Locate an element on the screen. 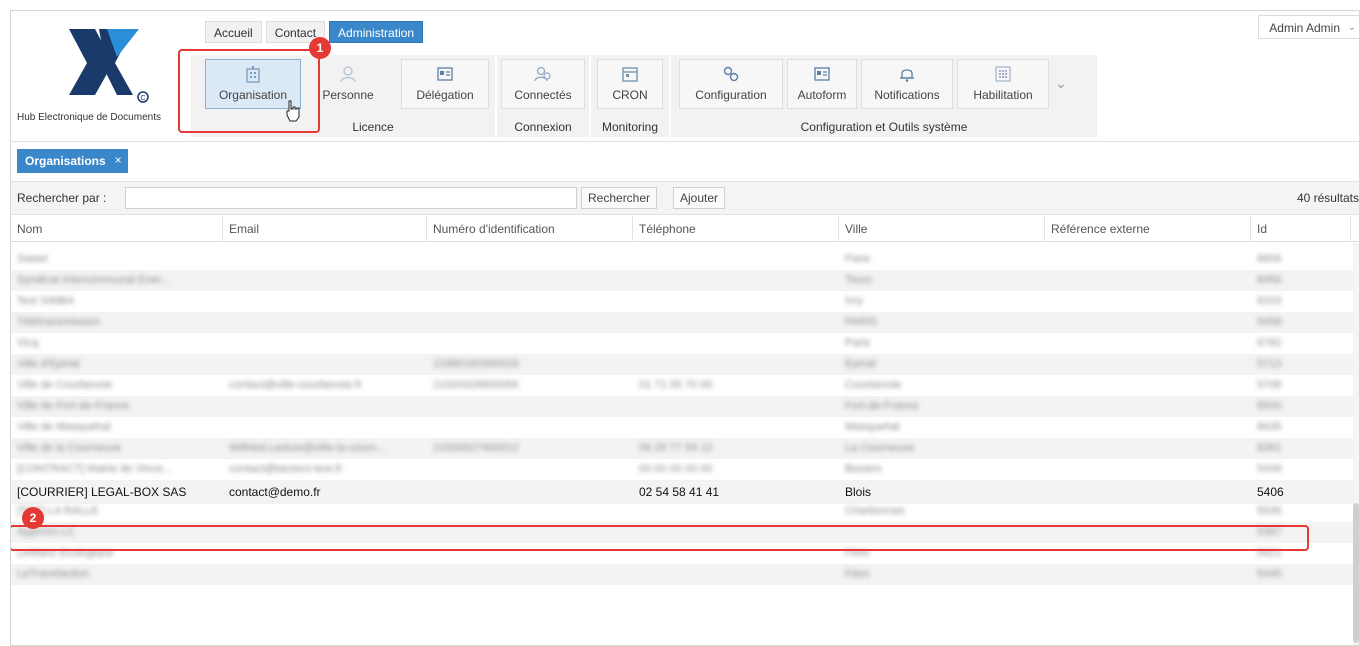 The width and height of the screenshot is (1360, 646). svg-text: C is located at coordinates (143, 98).